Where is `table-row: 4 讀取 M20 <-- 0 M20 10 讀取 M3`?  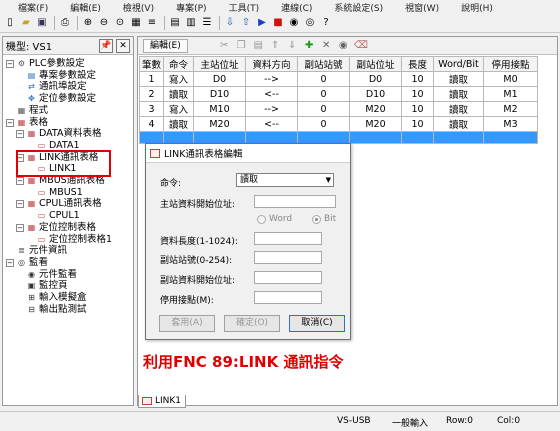 table-row: 4 讀取 M20 <-- 0 M20 10 讀取 M3 is located at coordinates (338, 124).